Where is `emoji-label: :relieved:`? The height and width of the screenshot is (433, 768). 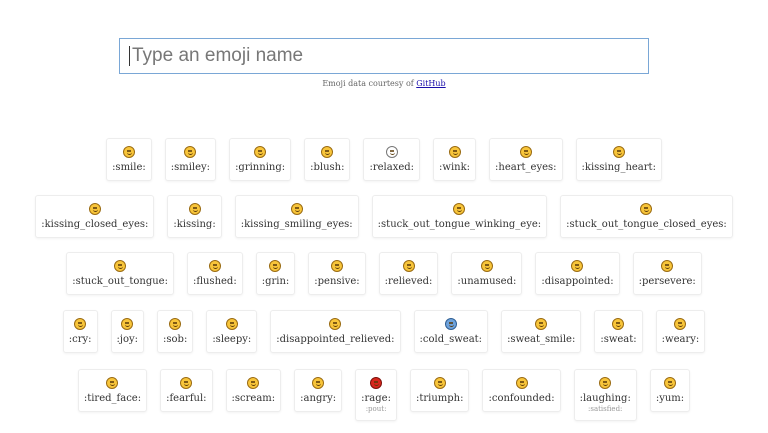 emoji-label: :relieved: is located at coordinates (408, 281).